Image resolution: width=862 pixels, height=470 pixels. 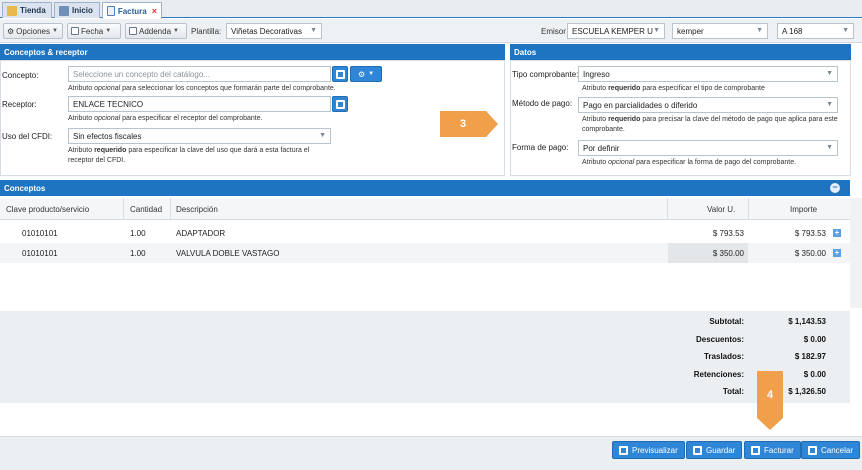 What do you see at coordinates (837, 450) in the screenshot?
I see `cancel-label: Cancelar` at bounding box center [837, 450].